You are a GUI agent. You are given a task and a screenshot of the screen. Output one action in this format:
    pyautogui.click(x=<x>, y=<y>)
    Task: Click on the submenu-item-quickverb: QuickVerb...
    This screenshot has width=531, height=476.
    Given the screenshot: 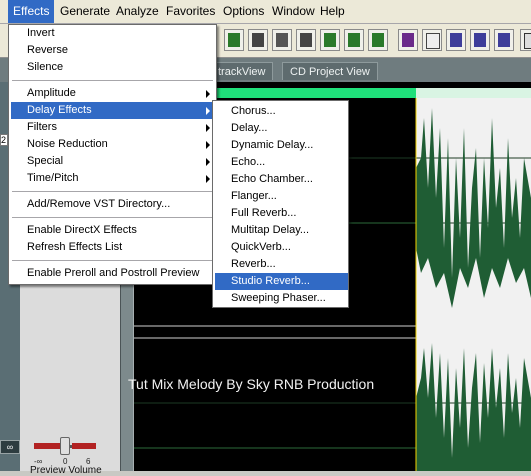 What is the action you would take?
    pyautogui.click(x=281, y=247)
    